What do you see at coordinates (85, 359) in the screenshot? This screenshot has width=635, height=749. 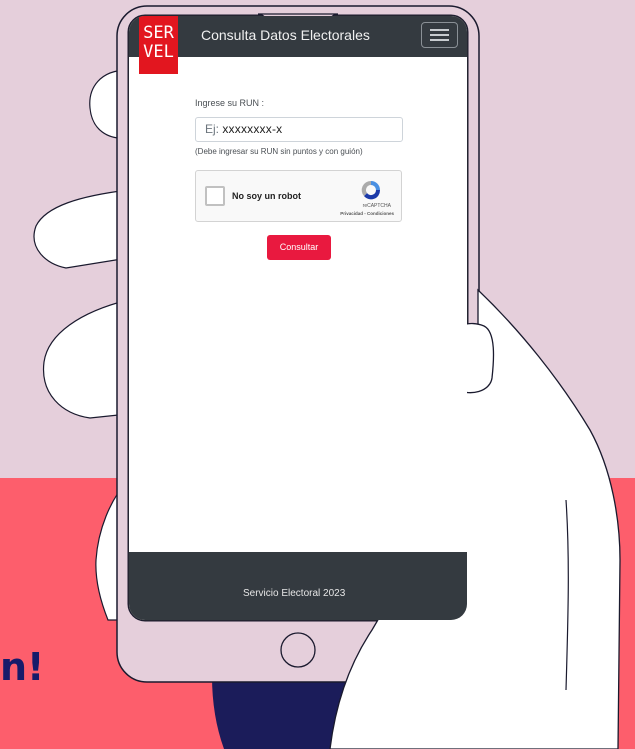 I see `finger-lower` at bounding box center [85, 359].